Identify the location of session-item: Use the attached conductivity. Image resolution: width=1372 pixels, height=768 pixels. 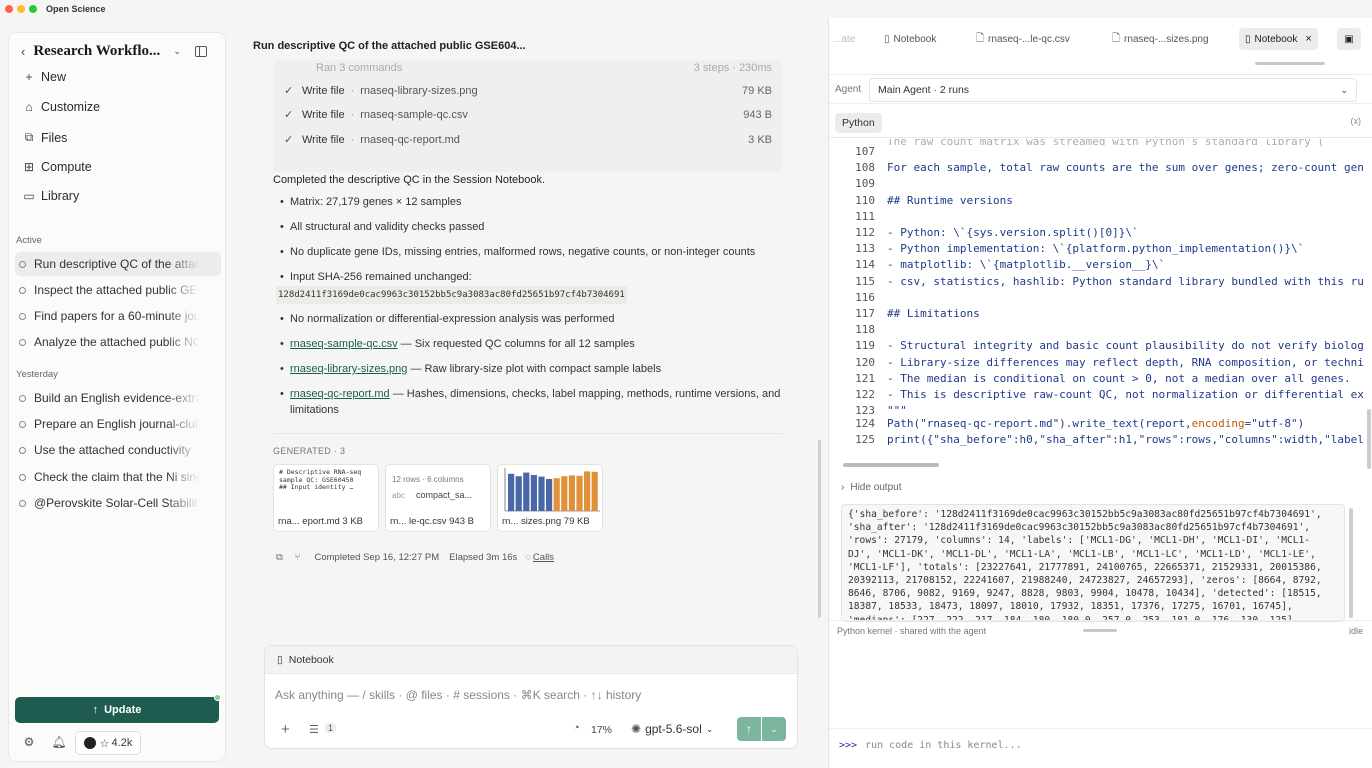
(118, 450).